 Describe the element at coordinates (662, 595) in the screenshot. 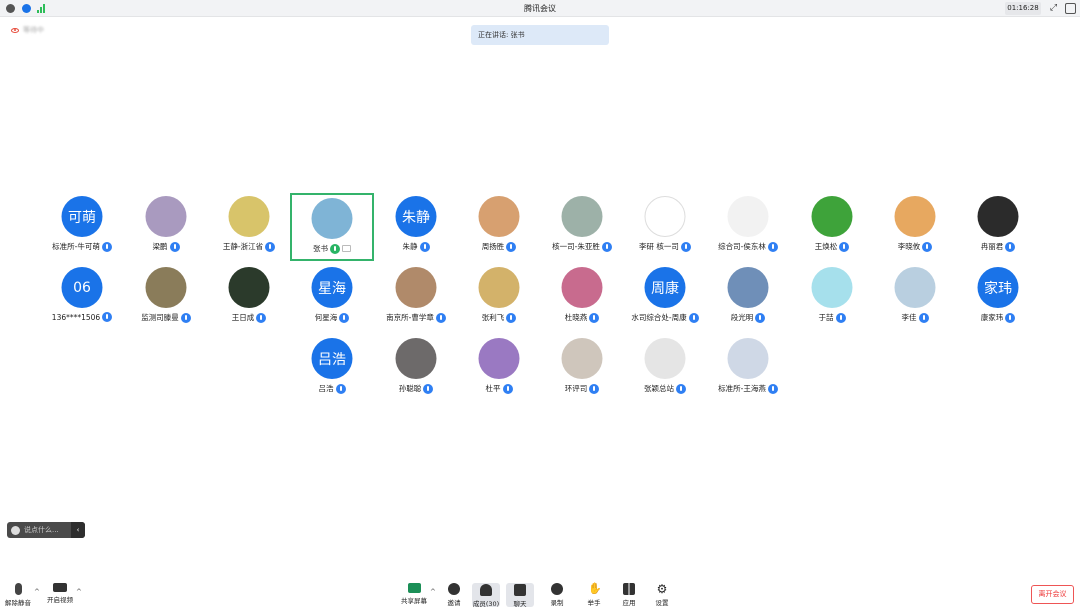

I see `settings-button: ⚙ 设置` at that location.